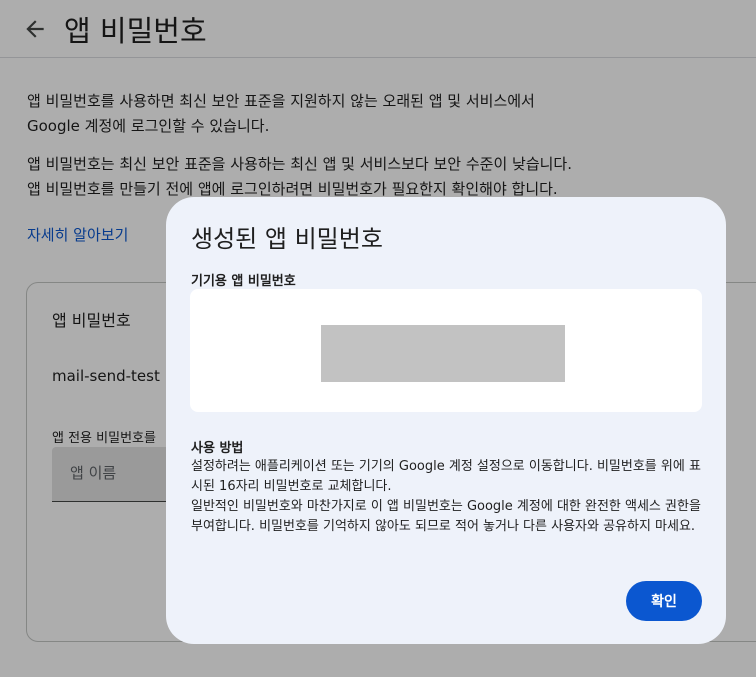  Describe the element at coordinates (664, 601) in the screenshot. I see `confirm-button: 확인` at that location.